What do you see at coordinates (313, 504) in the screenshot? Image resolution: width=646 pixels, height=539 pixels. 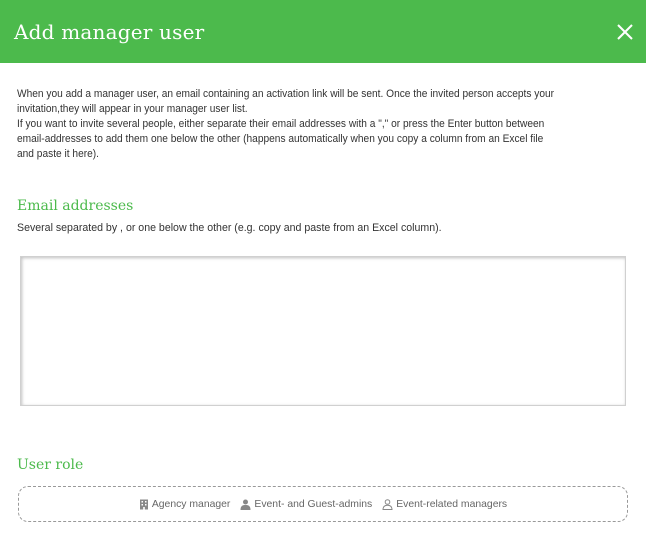 I see `role-option-label: Event- and Guest-admins` at bounding box center [313, 504].